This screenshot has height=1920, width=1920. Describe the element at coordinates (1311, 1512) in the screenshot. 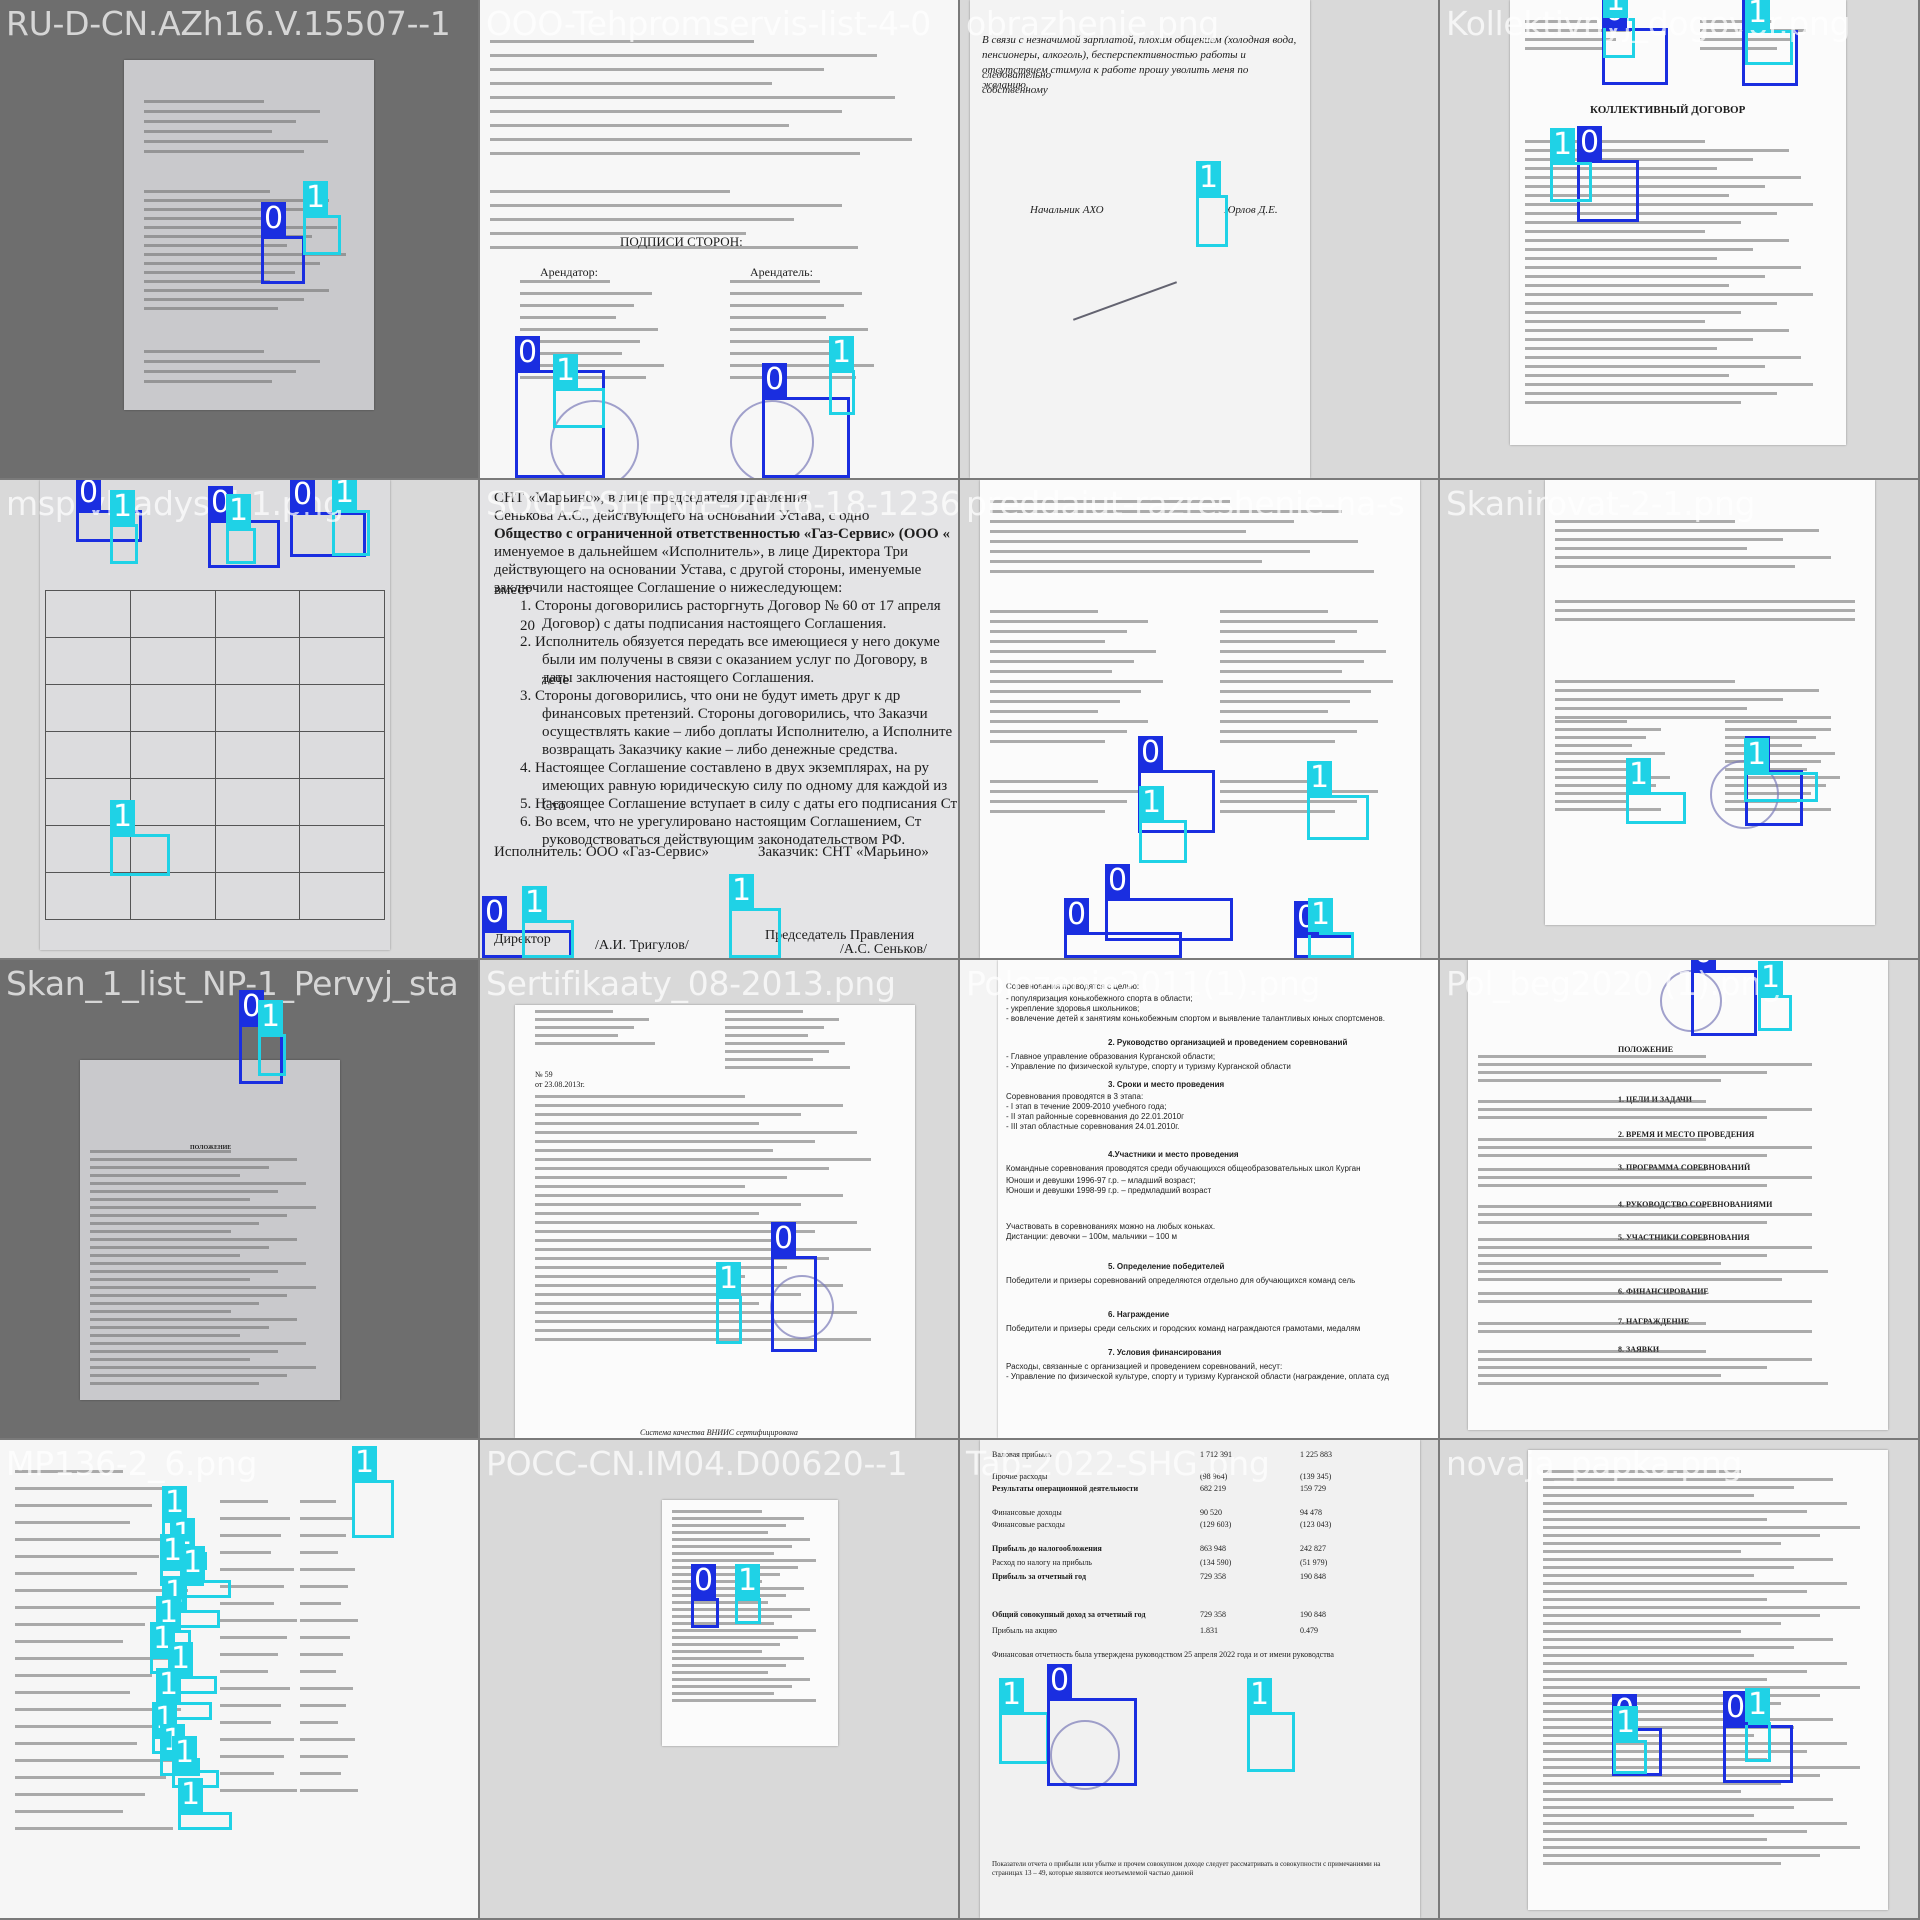

I see `table-value-prior: 94 478` at that location.